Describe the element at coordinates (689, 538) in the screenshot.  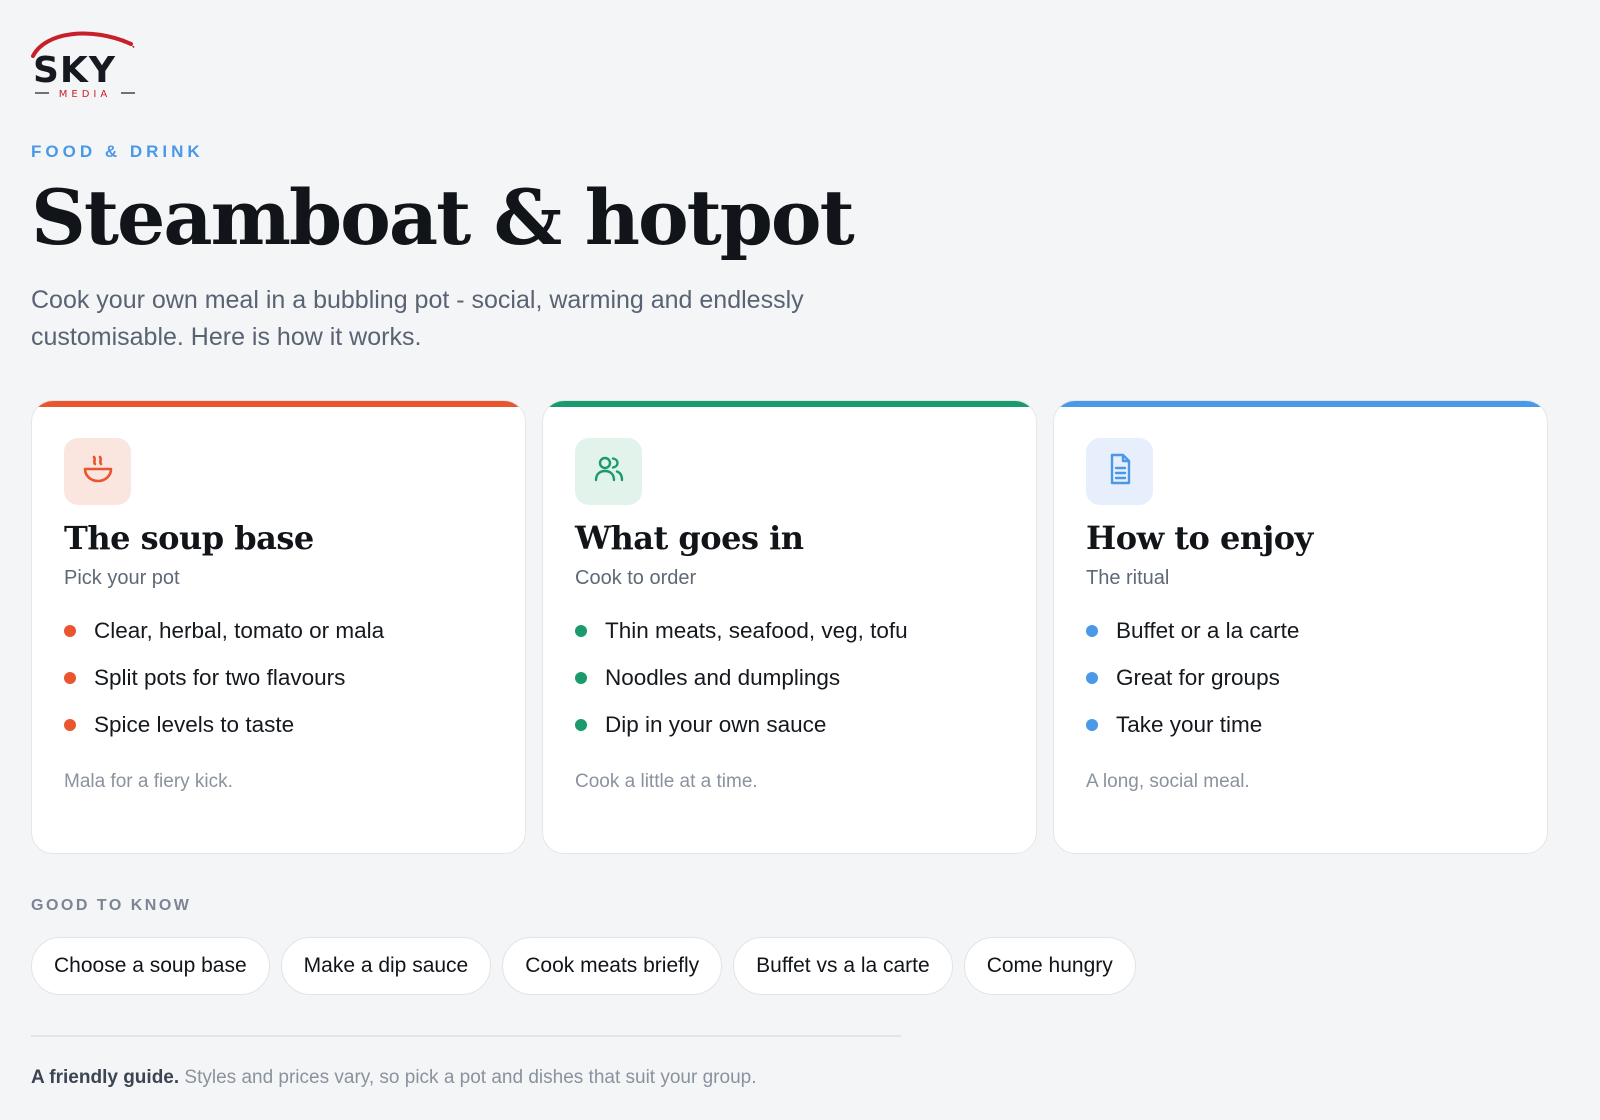
I see `card-title: What goes in` at that location.